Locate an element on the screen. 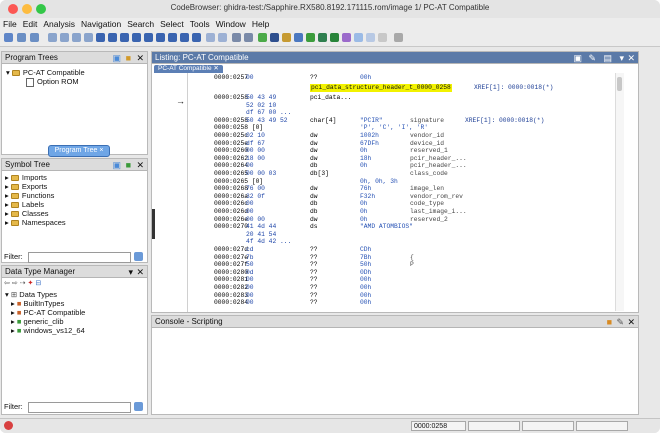  scrollbar-thumb is located at coordinates (619, 84).